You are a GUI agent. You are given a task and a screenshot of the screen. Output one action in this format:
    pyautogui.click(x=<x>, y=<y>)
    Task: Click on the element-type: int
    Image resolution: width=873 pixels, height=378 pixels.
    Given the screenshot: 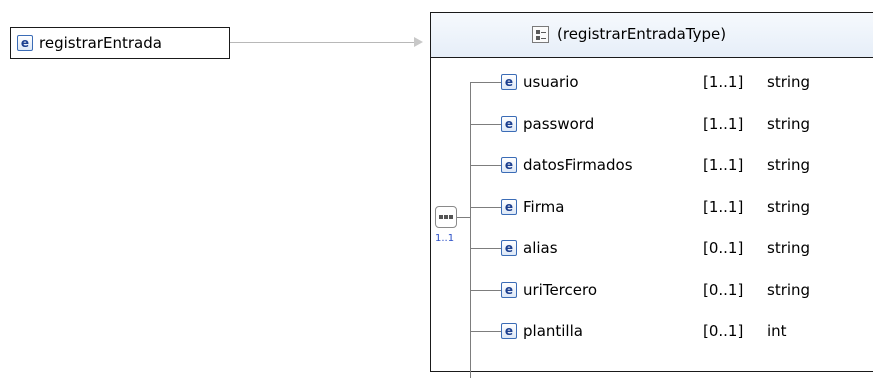 What is the action you would take?
    pyautogui.click(x=777, y=331)
    